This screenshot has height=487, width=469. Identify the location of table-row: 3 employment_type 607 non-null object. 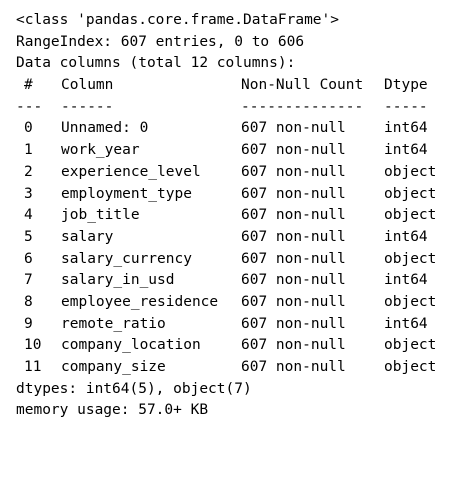
(242, 195).